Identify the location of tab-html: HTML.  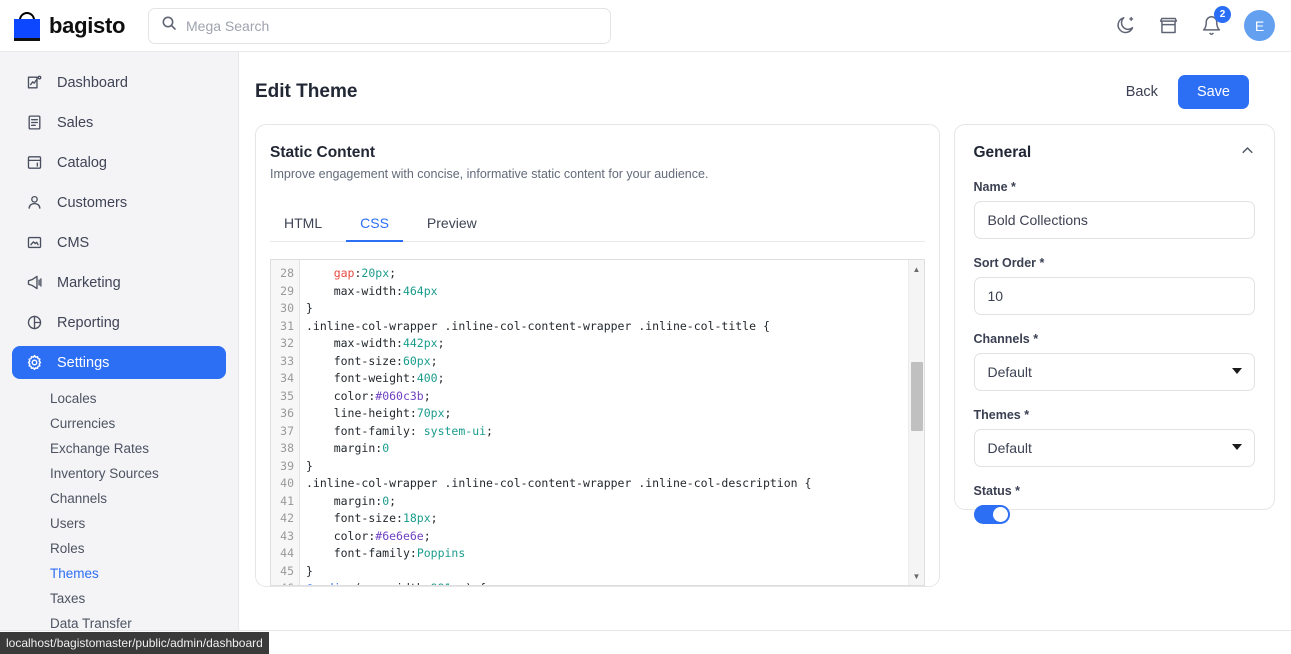
(303, 225).